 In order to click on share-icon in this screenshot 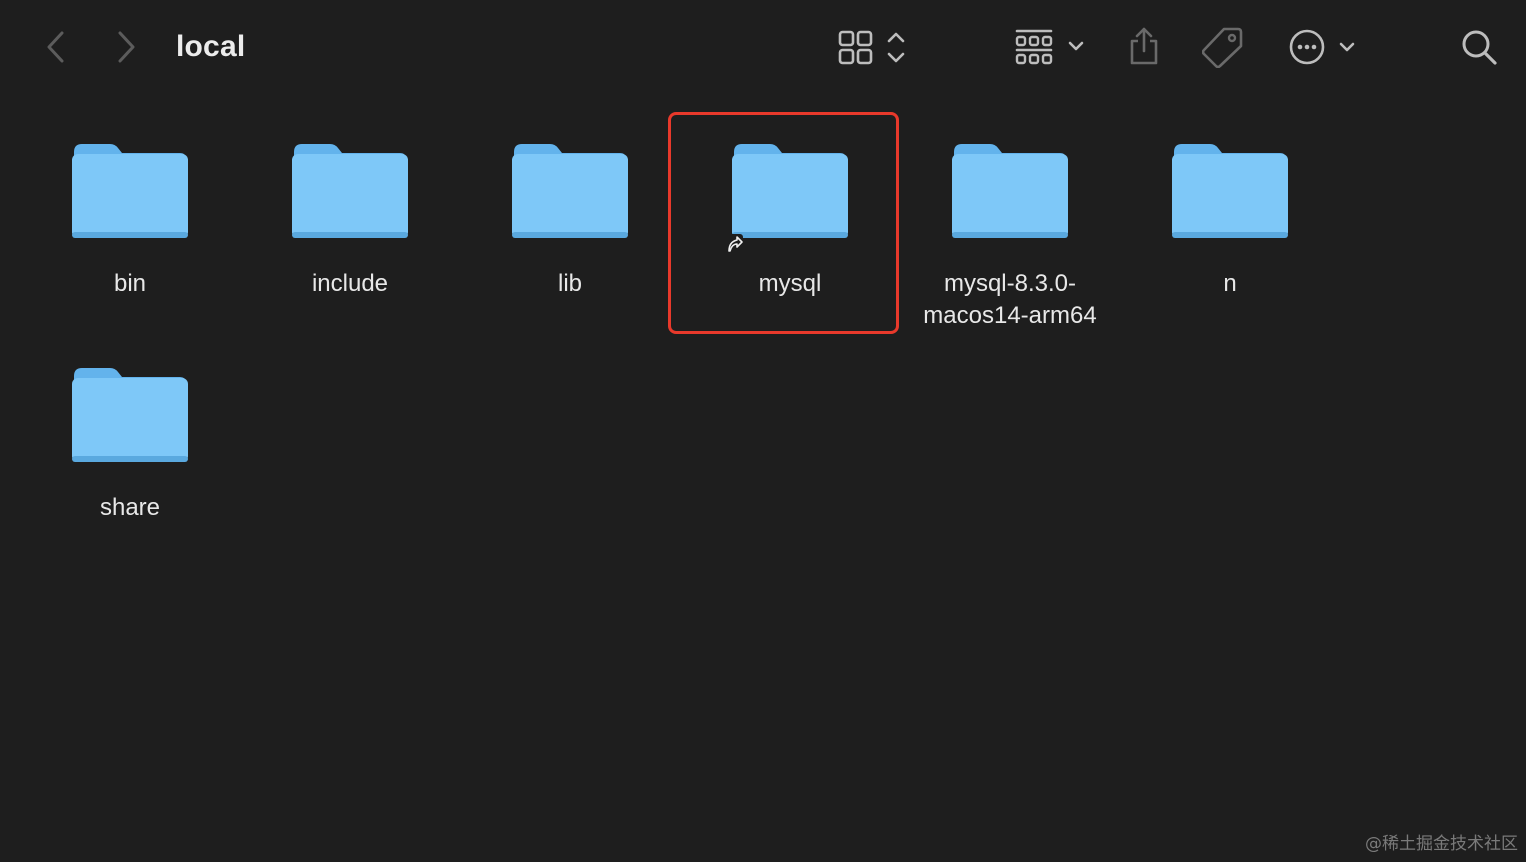, I will do `click(1144, 46)`.